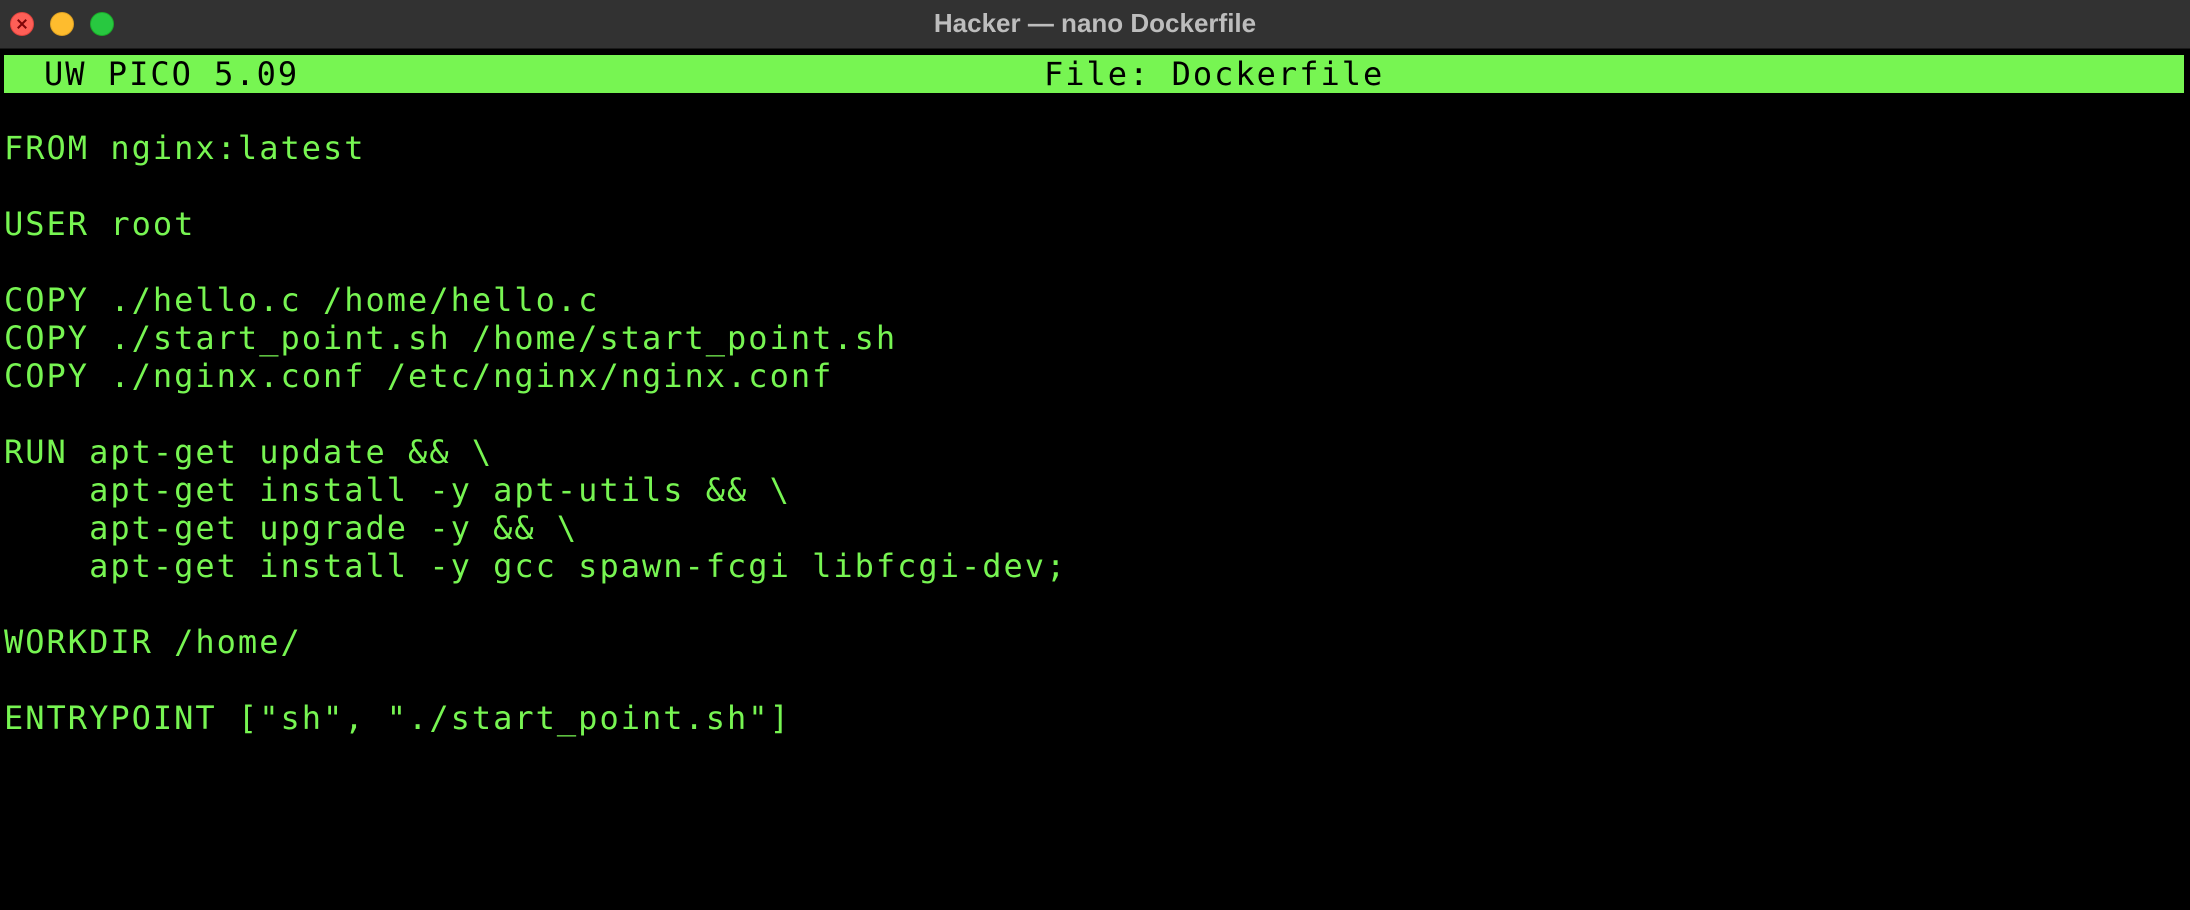  I want to click on code-line: WORKDIR /home/, so click(1094, 642).